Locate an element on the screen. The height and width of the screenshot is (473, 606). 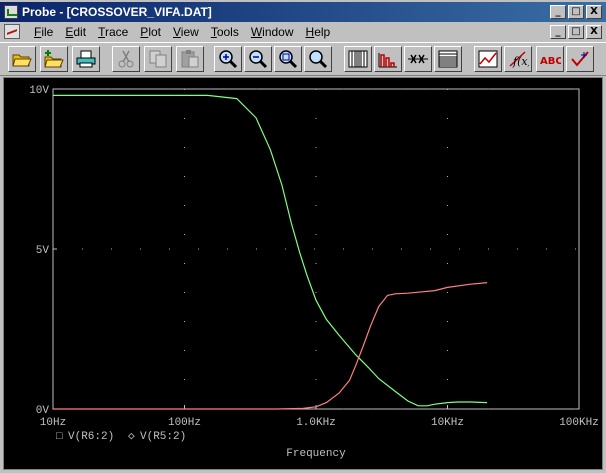
x-tick-label: 1.0KHz is located at coordinates (316, 423).